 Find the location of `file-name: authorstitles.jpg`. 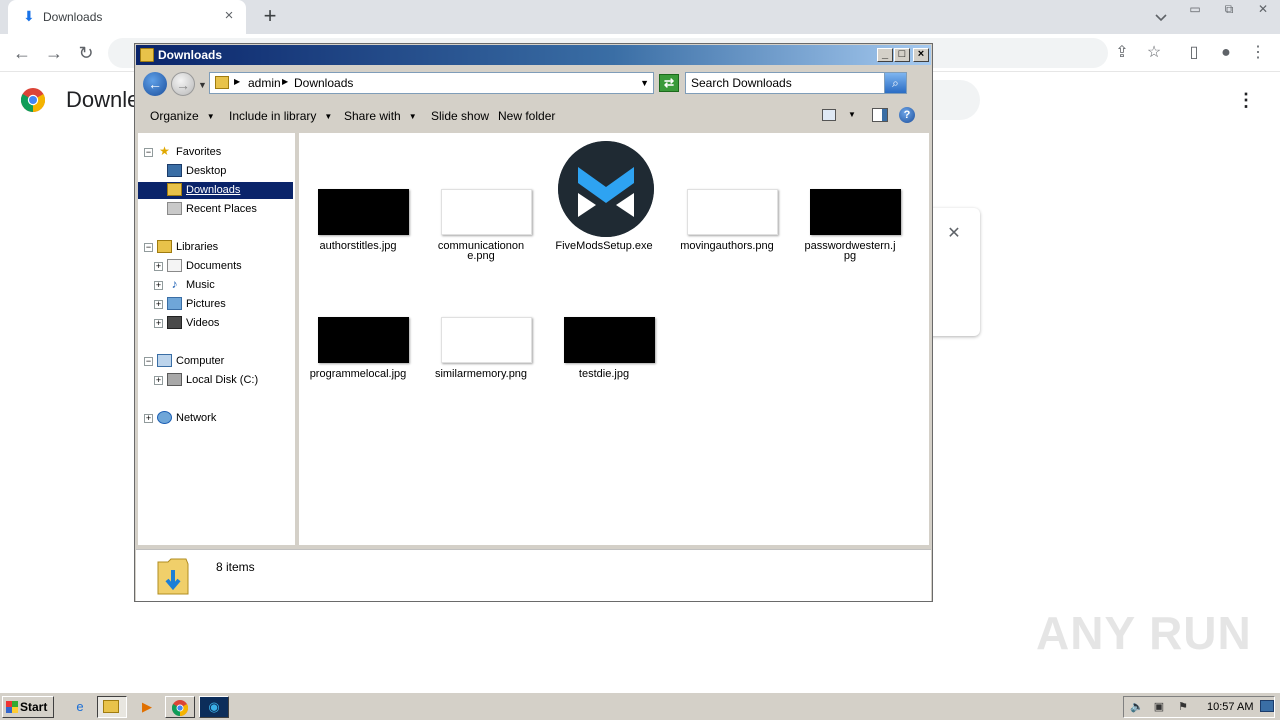

file-name: authorstitles.jpg is located at coordinates (358, 246).